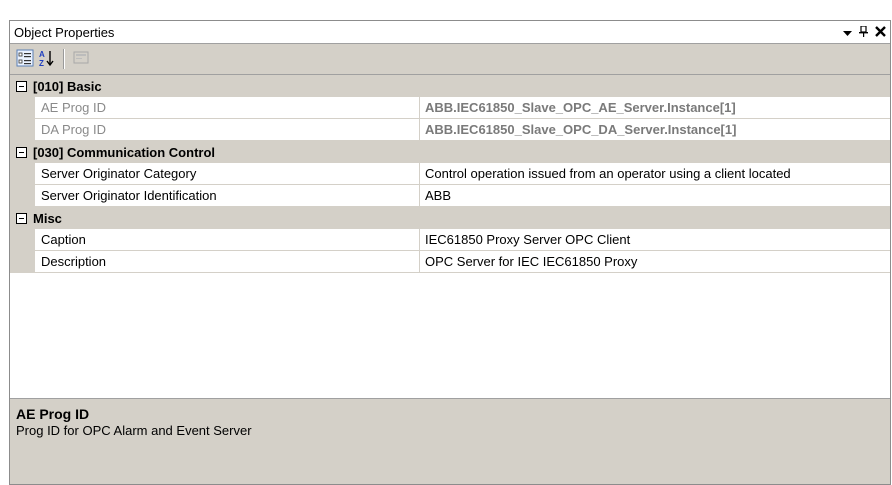 The height and width of the screenshot is (485, 892). I want to click on panel-title: Object Properties, so click(64, 32).